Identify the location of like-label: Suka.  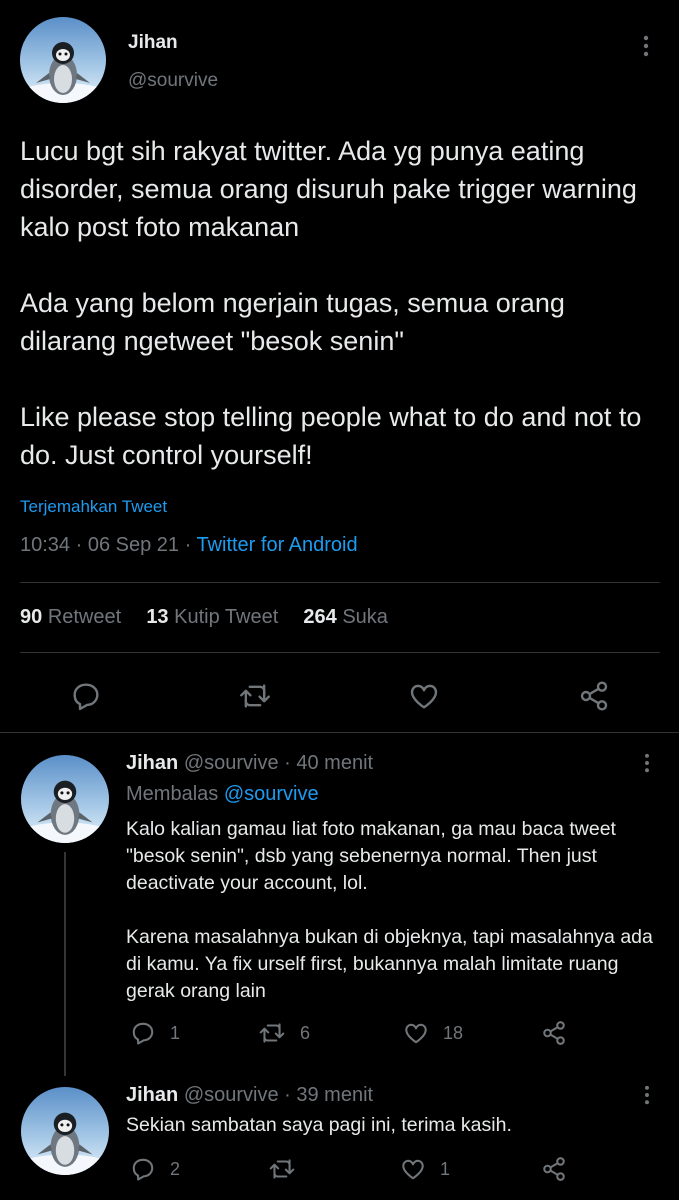
(365, 617).